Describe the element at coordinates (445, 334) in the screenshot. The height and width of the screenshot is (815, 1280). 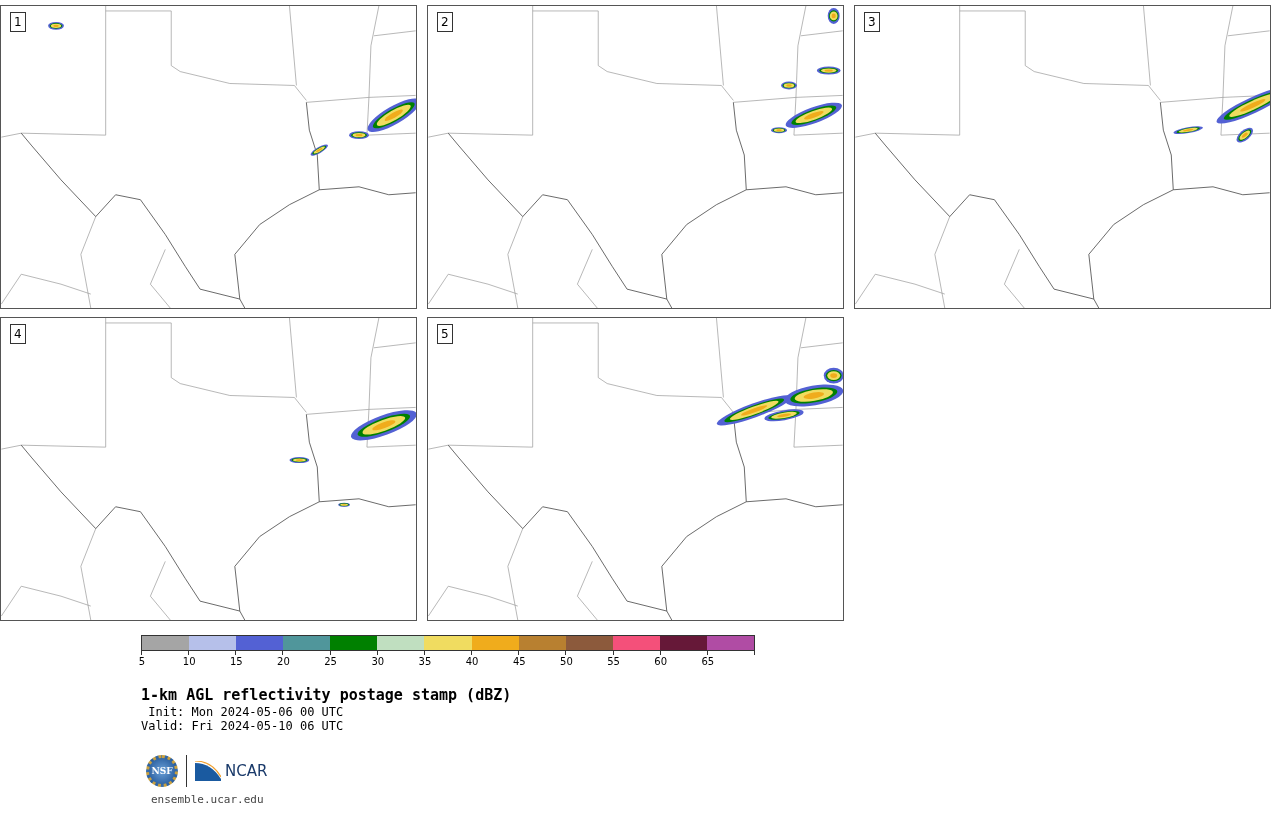
I see `panel-number: 5` at that location.